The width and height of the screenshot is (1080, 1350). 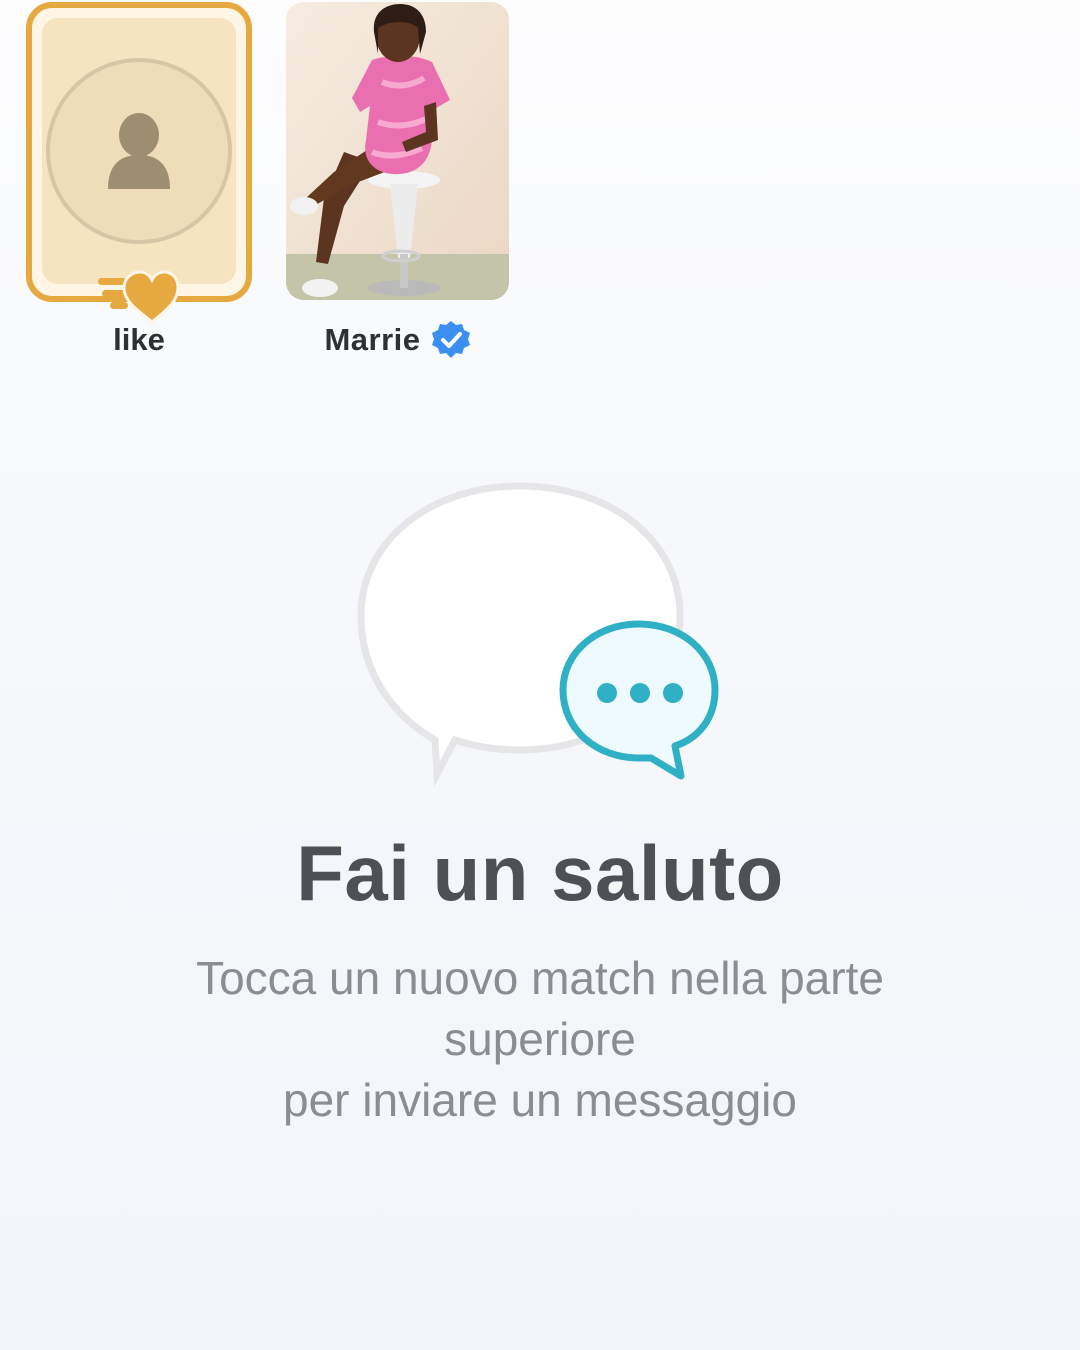 I want to click on verified-badge-icon, so click(x=450, y=339).